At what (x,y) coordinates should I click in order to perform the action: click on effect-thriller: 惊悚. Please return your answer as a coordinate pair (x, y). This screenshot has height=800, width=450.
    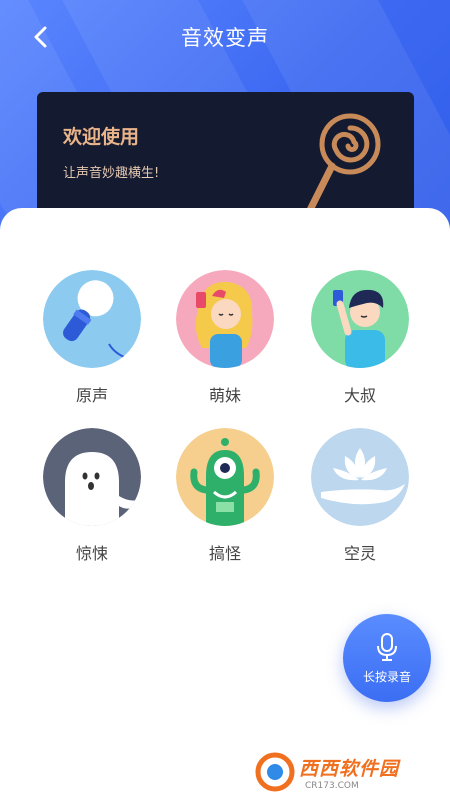
    Looking at the image, I should click on (92, 496).